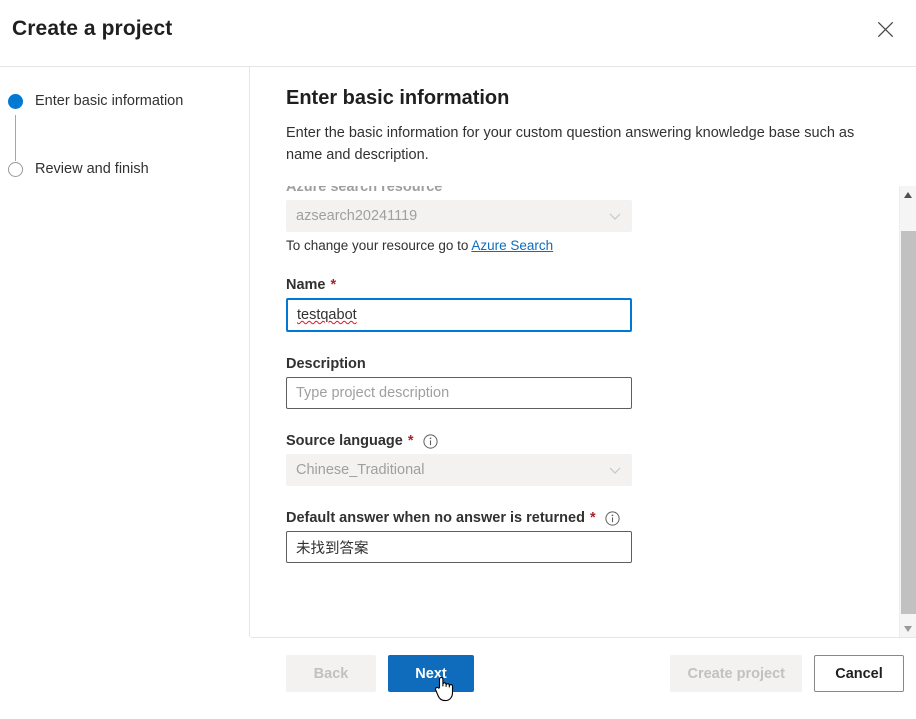 This screenshot has height=719, width=916. What do you see at coordinates (357, 216) in the screenshot?
I see `azure-search-value: azsearch20241119` at bounding box center [357, 216].